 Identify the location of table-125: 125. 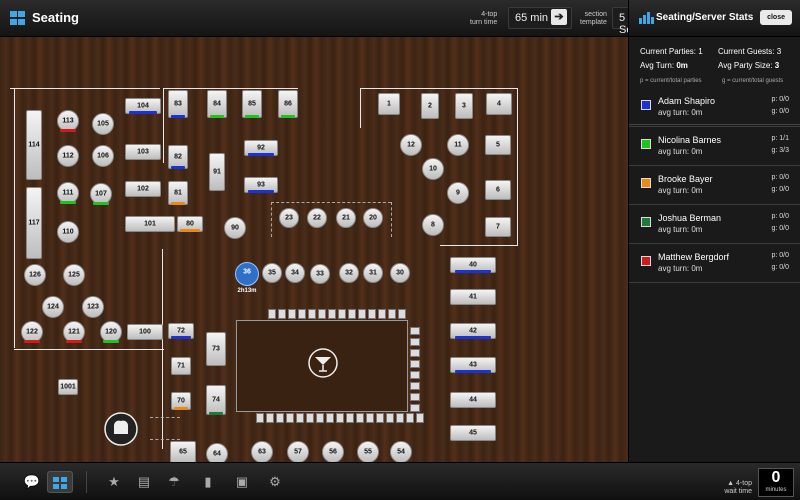
(74, 275).